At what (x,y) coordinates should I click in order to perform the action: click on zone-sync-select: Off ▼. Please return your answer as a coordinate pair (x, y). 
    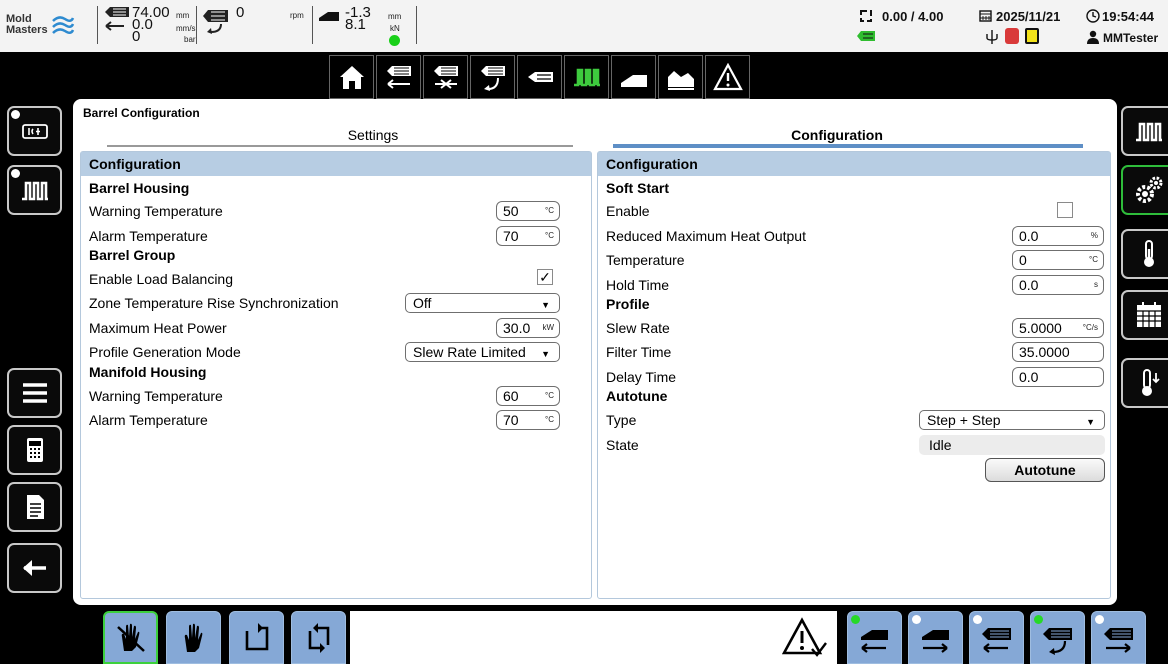
    Looking at the image, I should click on (482, 303).